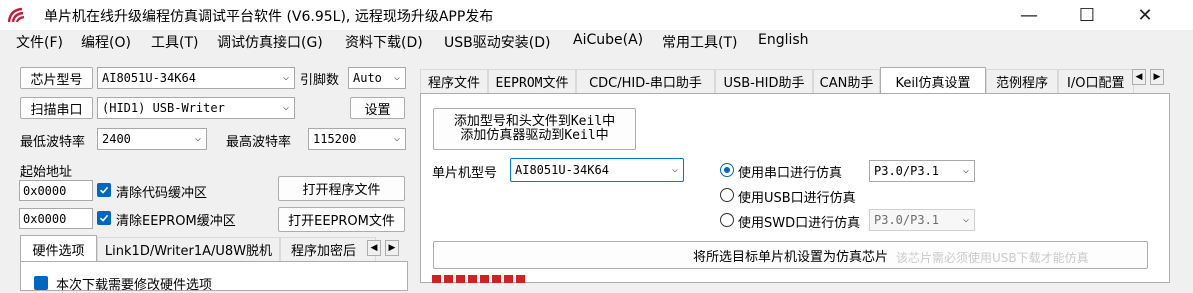  Describe the element at coordinates (41, 283) in the screenshot. I see `modify-hw-options-checkbox` at that location.